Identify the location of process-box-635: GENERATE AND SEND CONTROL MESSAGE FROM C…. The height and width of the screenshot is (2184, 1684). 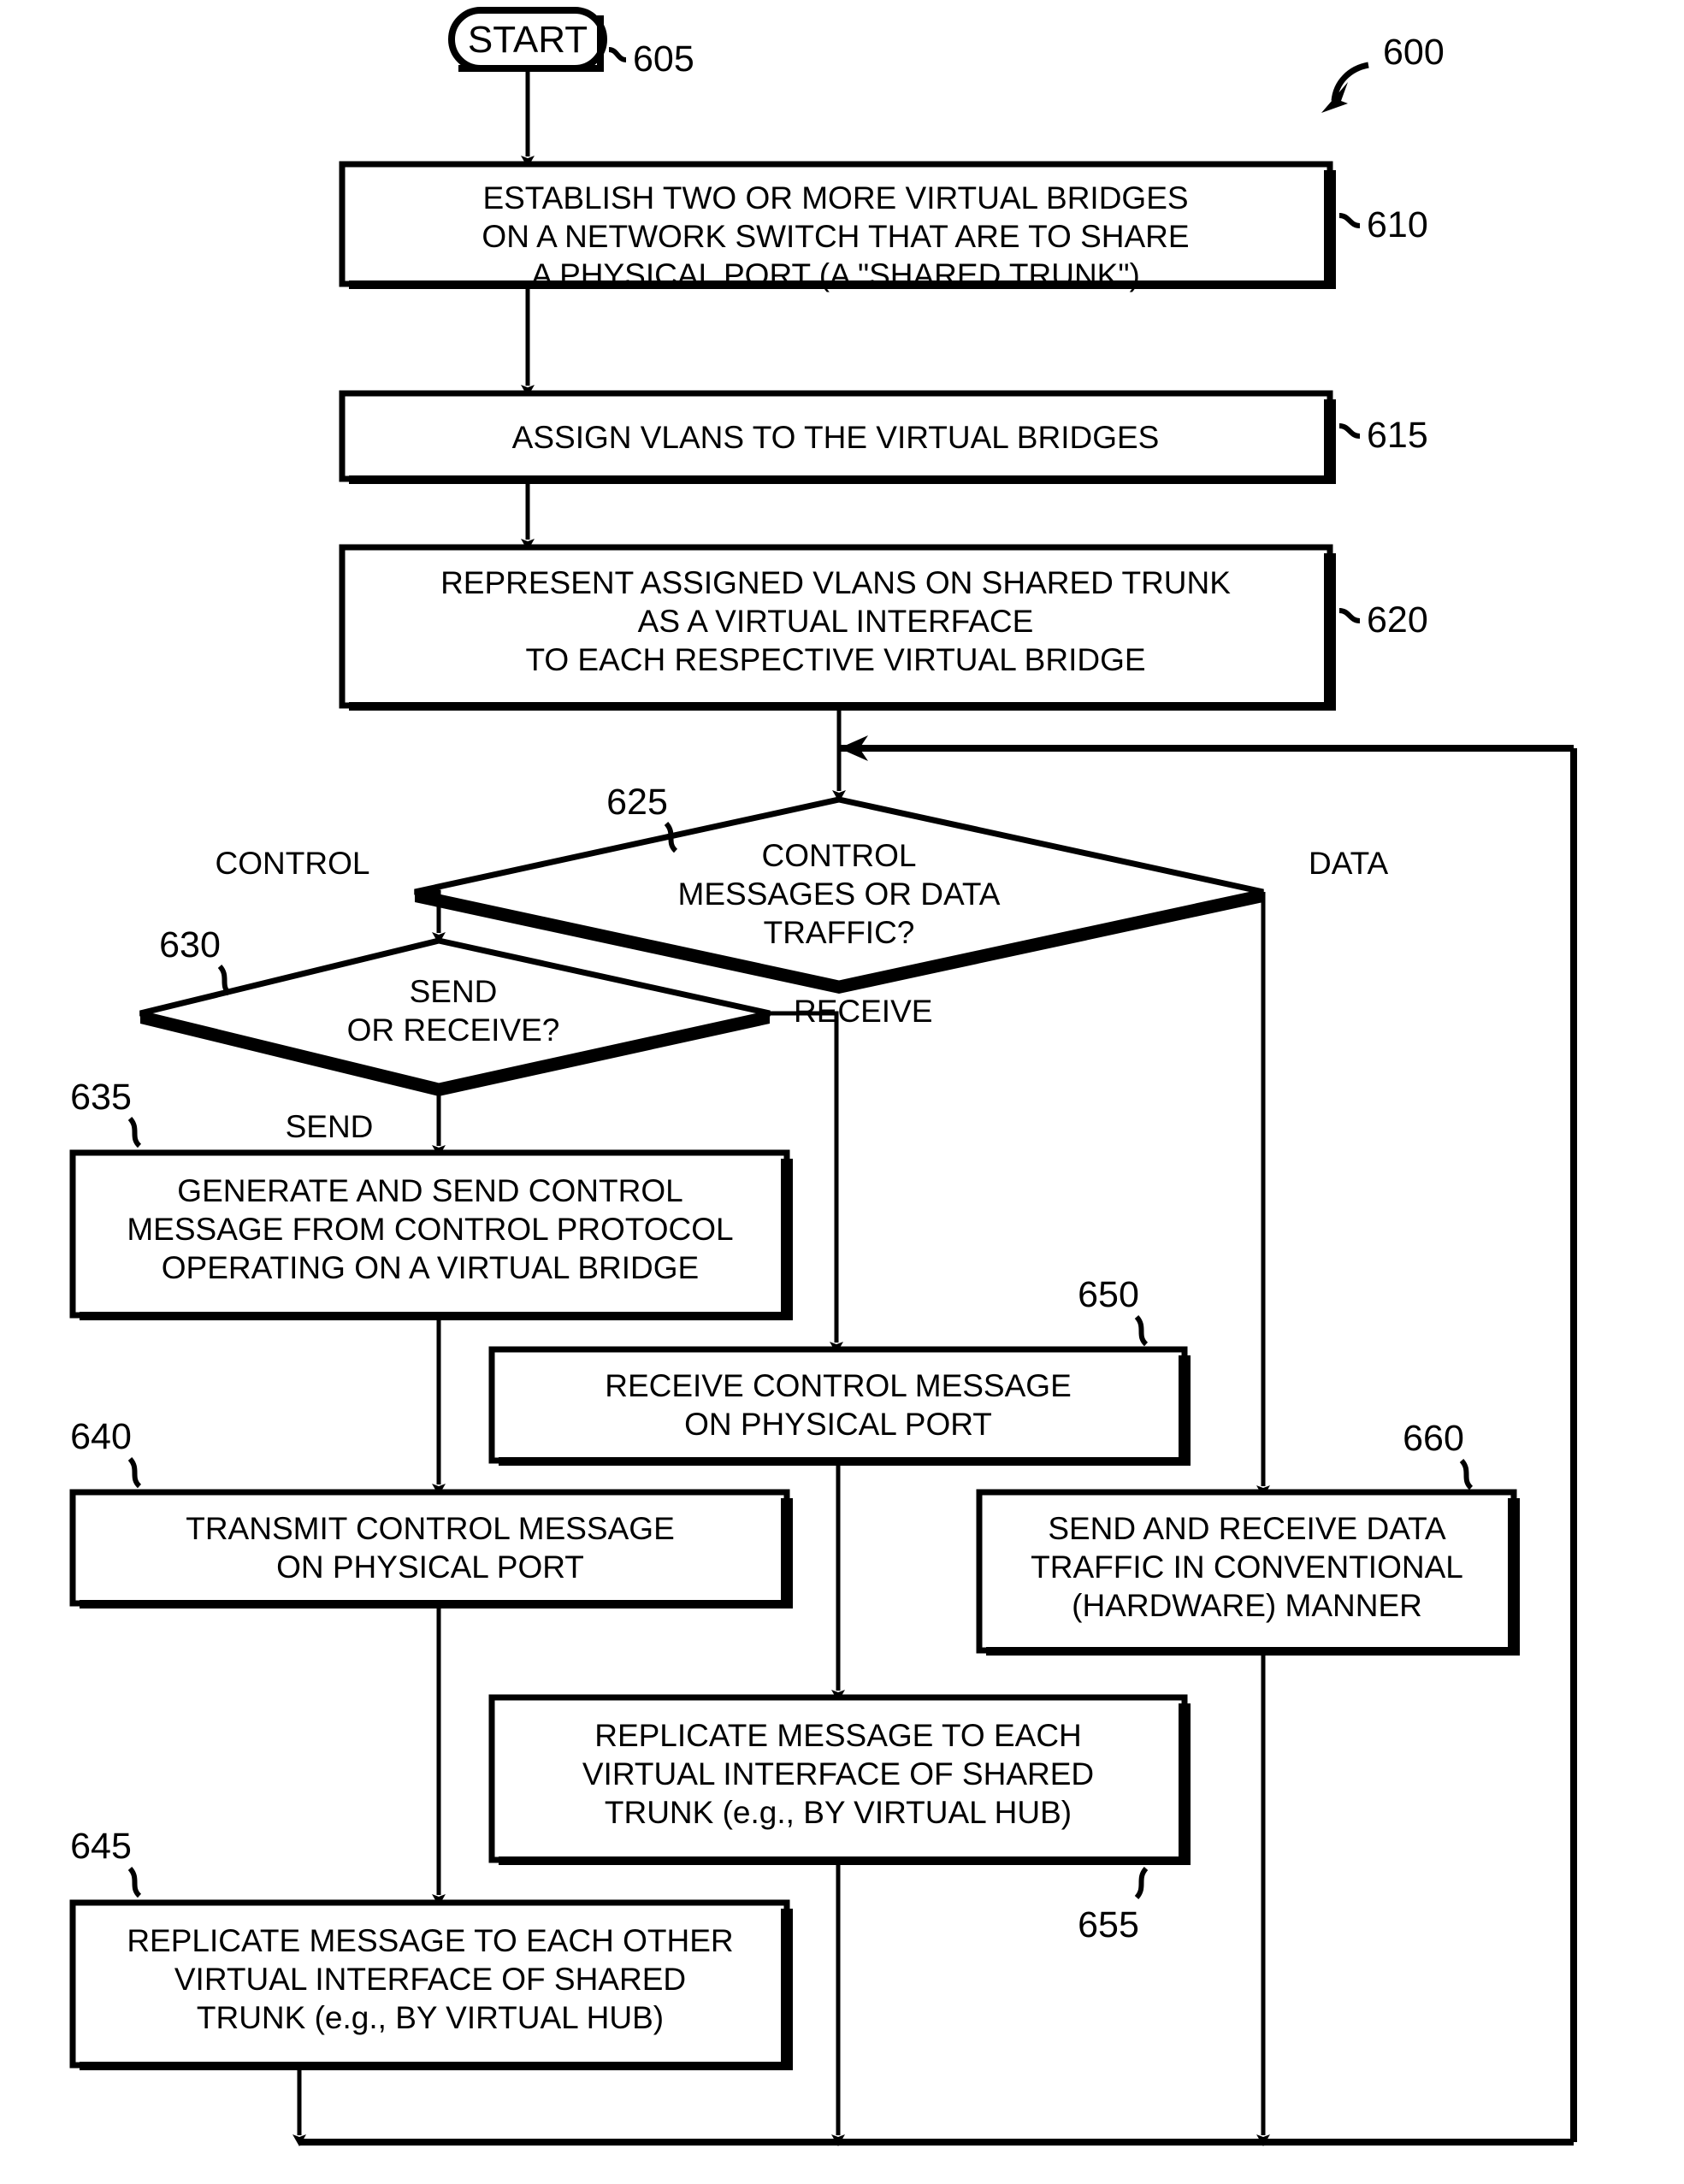
(431, 1234).